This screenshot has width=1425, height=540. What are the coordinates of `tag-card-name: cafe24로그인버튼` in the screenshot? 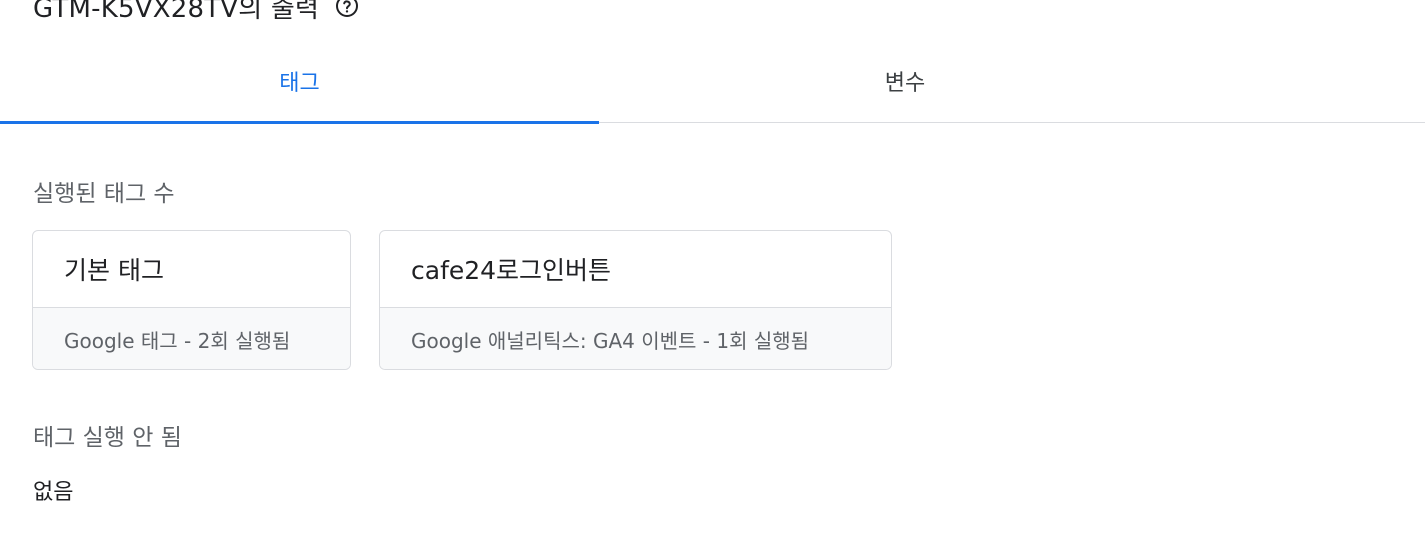 It's located at (511, 270).